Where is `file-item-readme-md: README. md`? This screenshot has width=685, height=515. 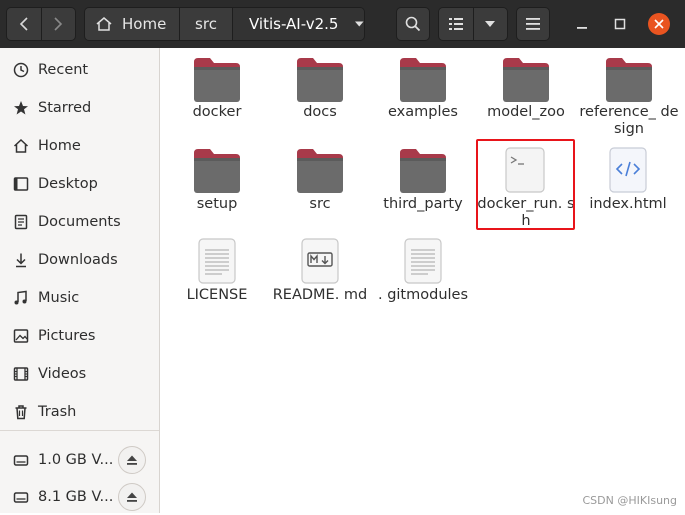
file-item-readme-md: README. md is located at coordinates (320, 280).